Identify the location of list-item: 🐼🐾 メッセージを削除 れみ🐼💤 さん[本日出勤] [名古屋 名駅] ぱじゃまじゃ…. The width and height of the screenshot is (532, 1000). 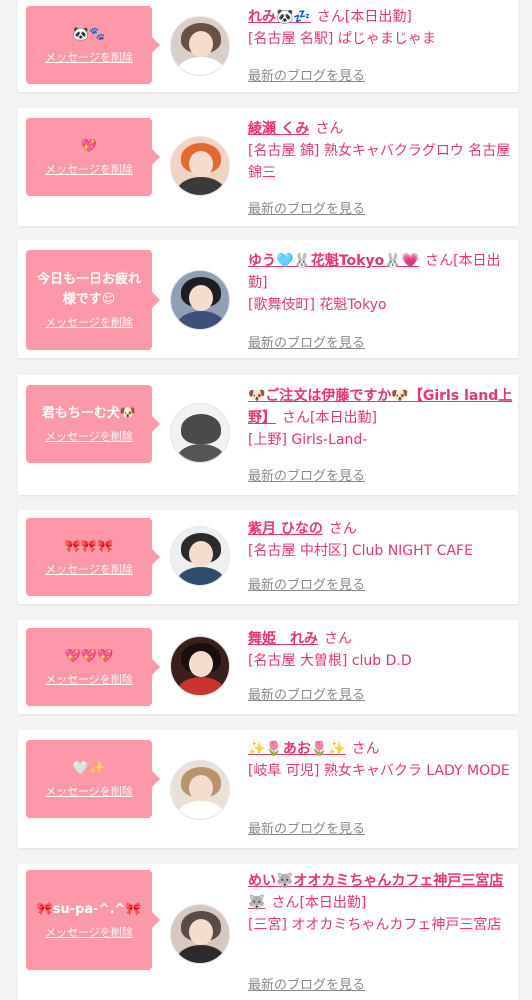
(268, 46).